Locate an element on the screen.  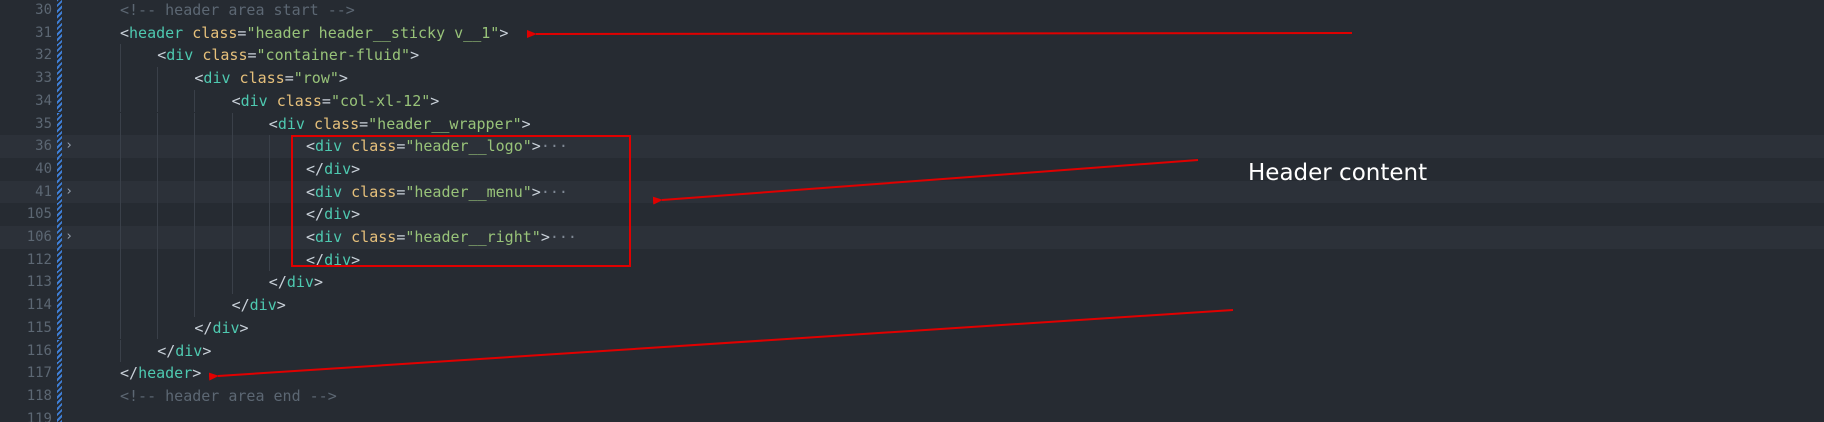
code-text: <!-- header area end --> is located at coordinates (228, 396).